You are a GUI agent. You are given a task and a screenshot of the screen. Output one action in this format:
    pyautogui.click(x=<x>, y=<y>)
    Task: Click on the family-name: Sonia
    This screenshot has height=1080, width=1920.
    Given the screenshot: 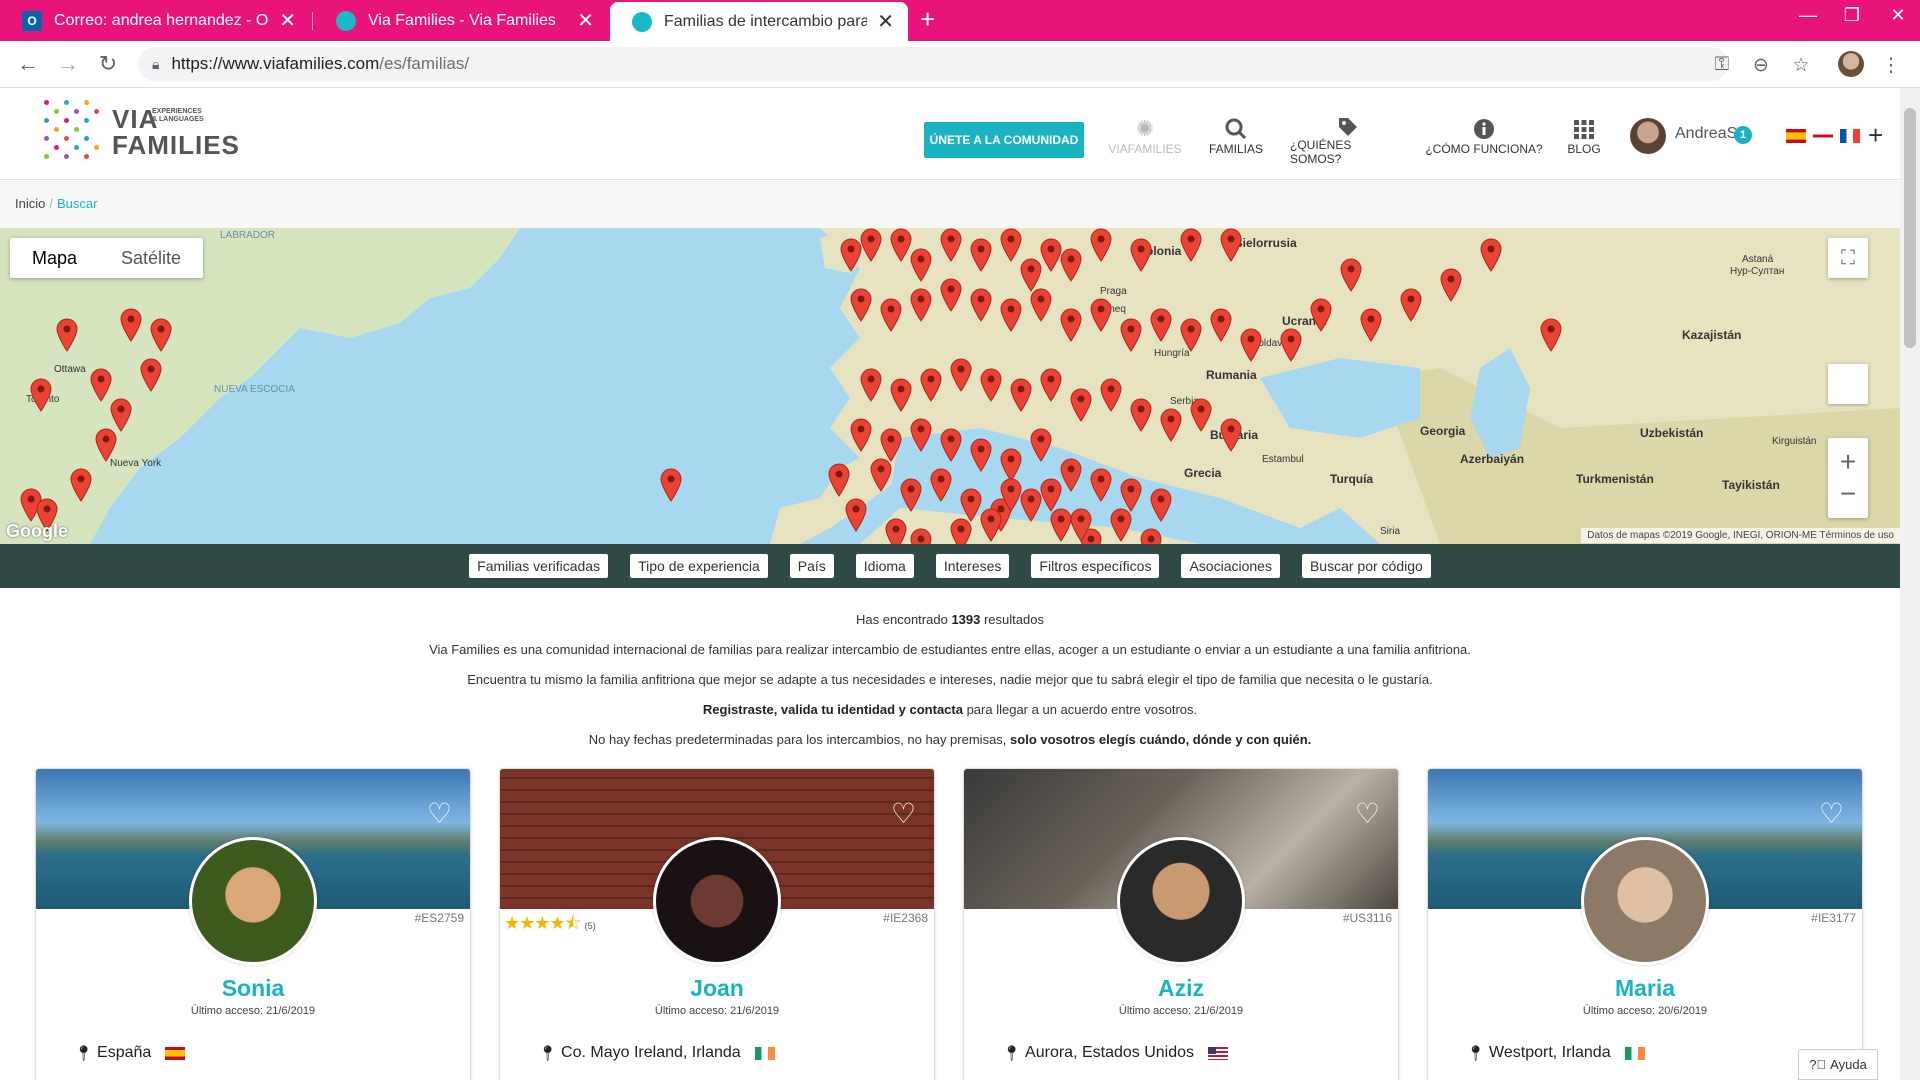 What is the action you would take?
    pyautogui.click(x=253, y=988)
    